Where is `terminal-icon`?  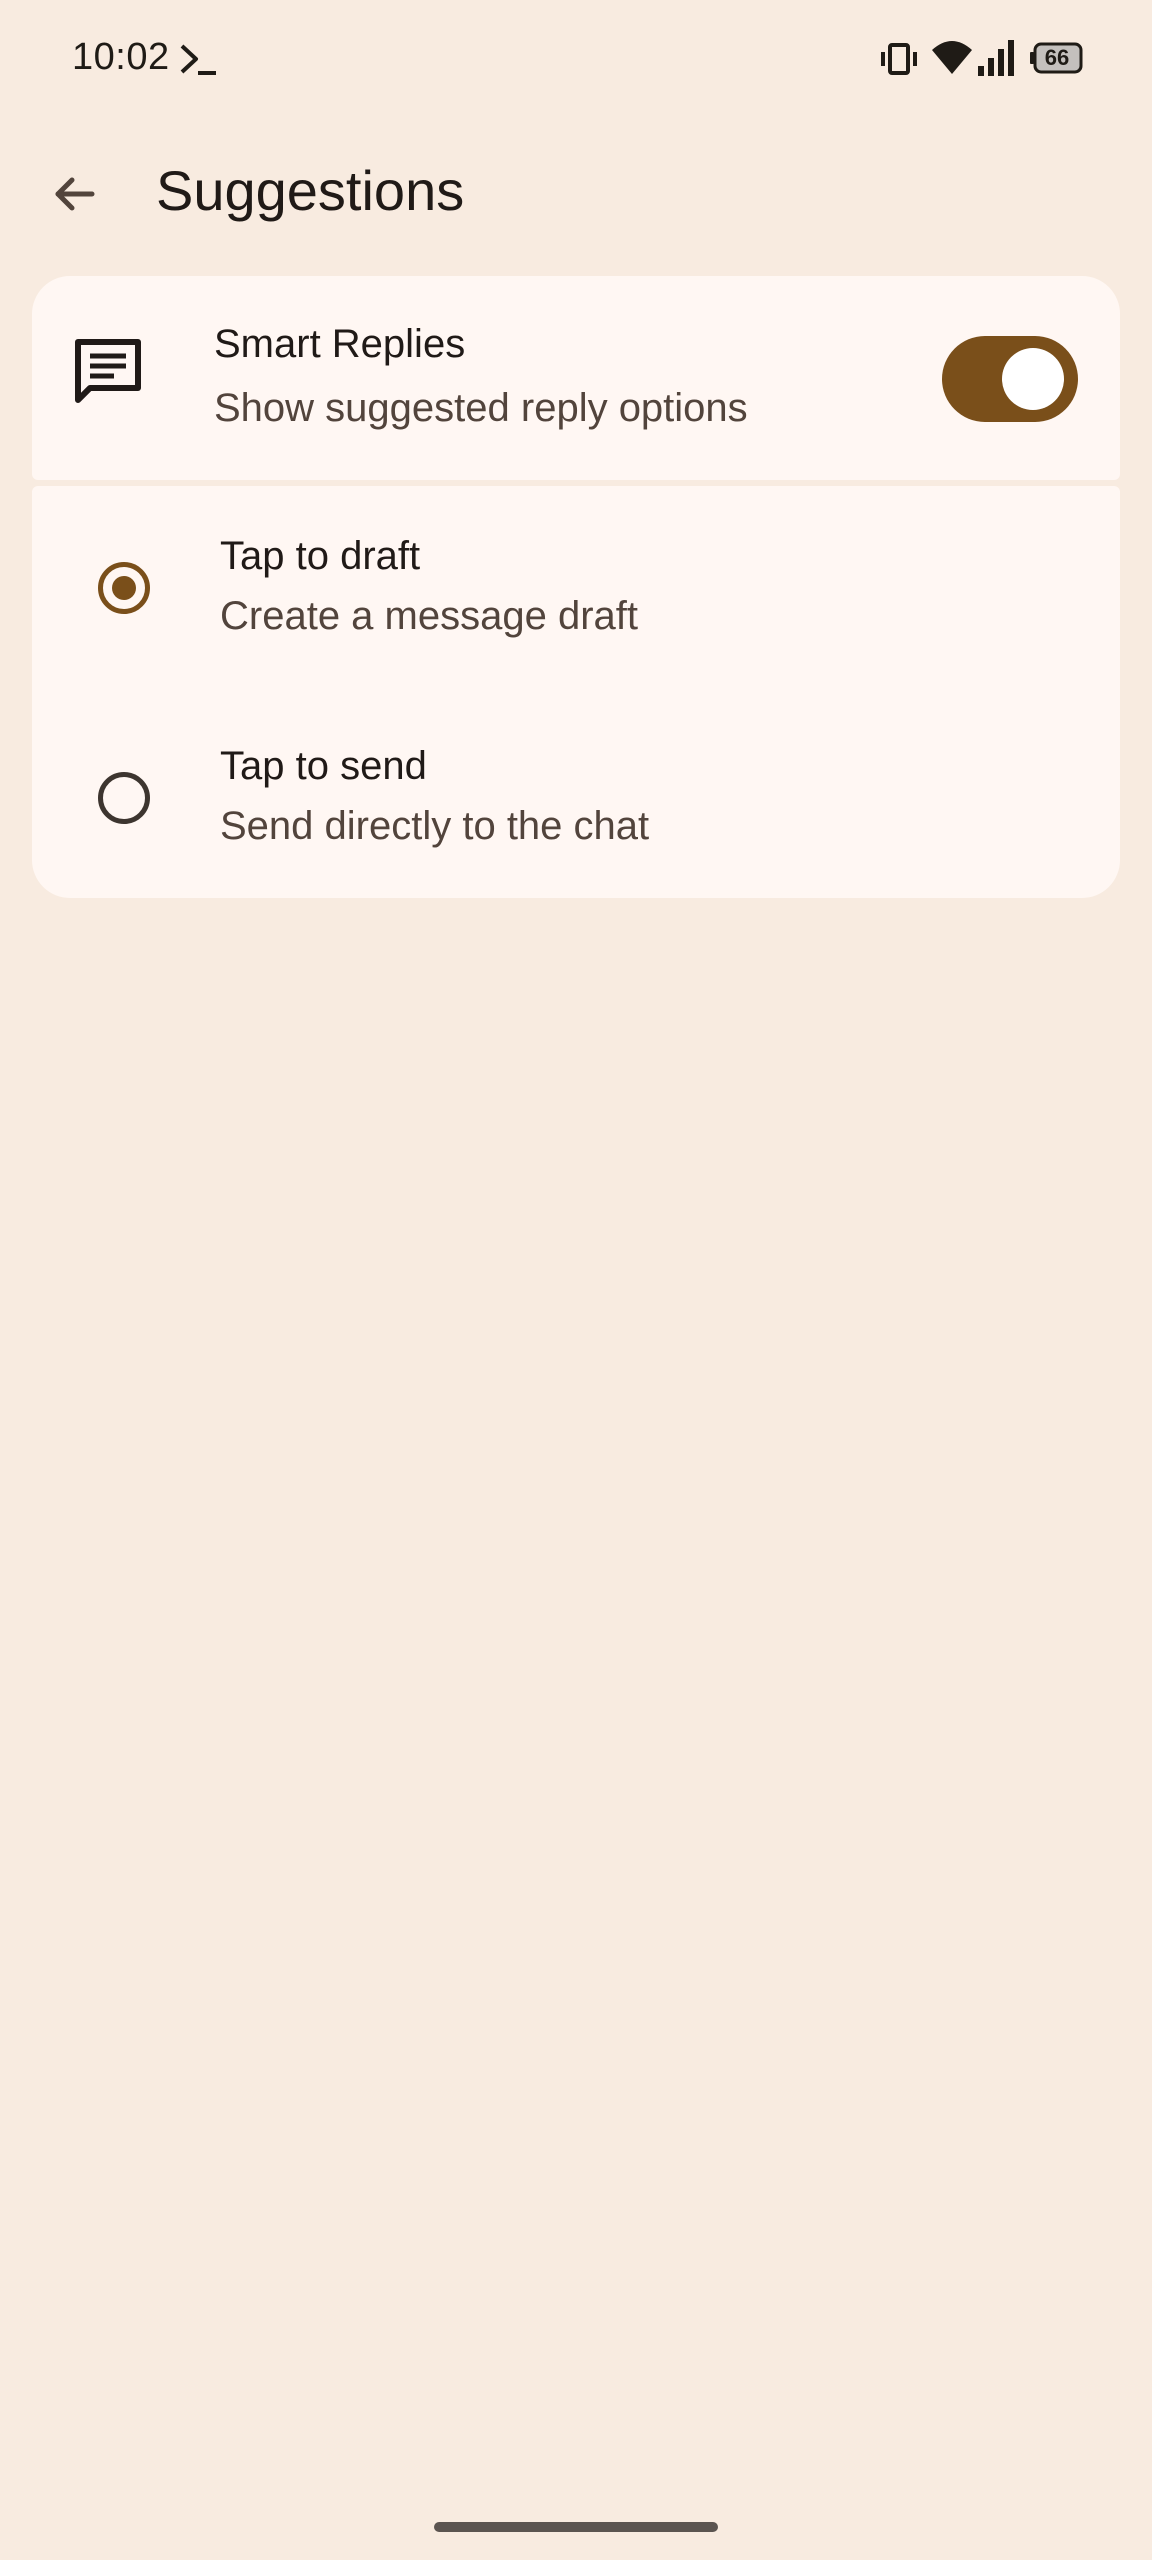
terminal-icon is located at coordinates (198, 59).